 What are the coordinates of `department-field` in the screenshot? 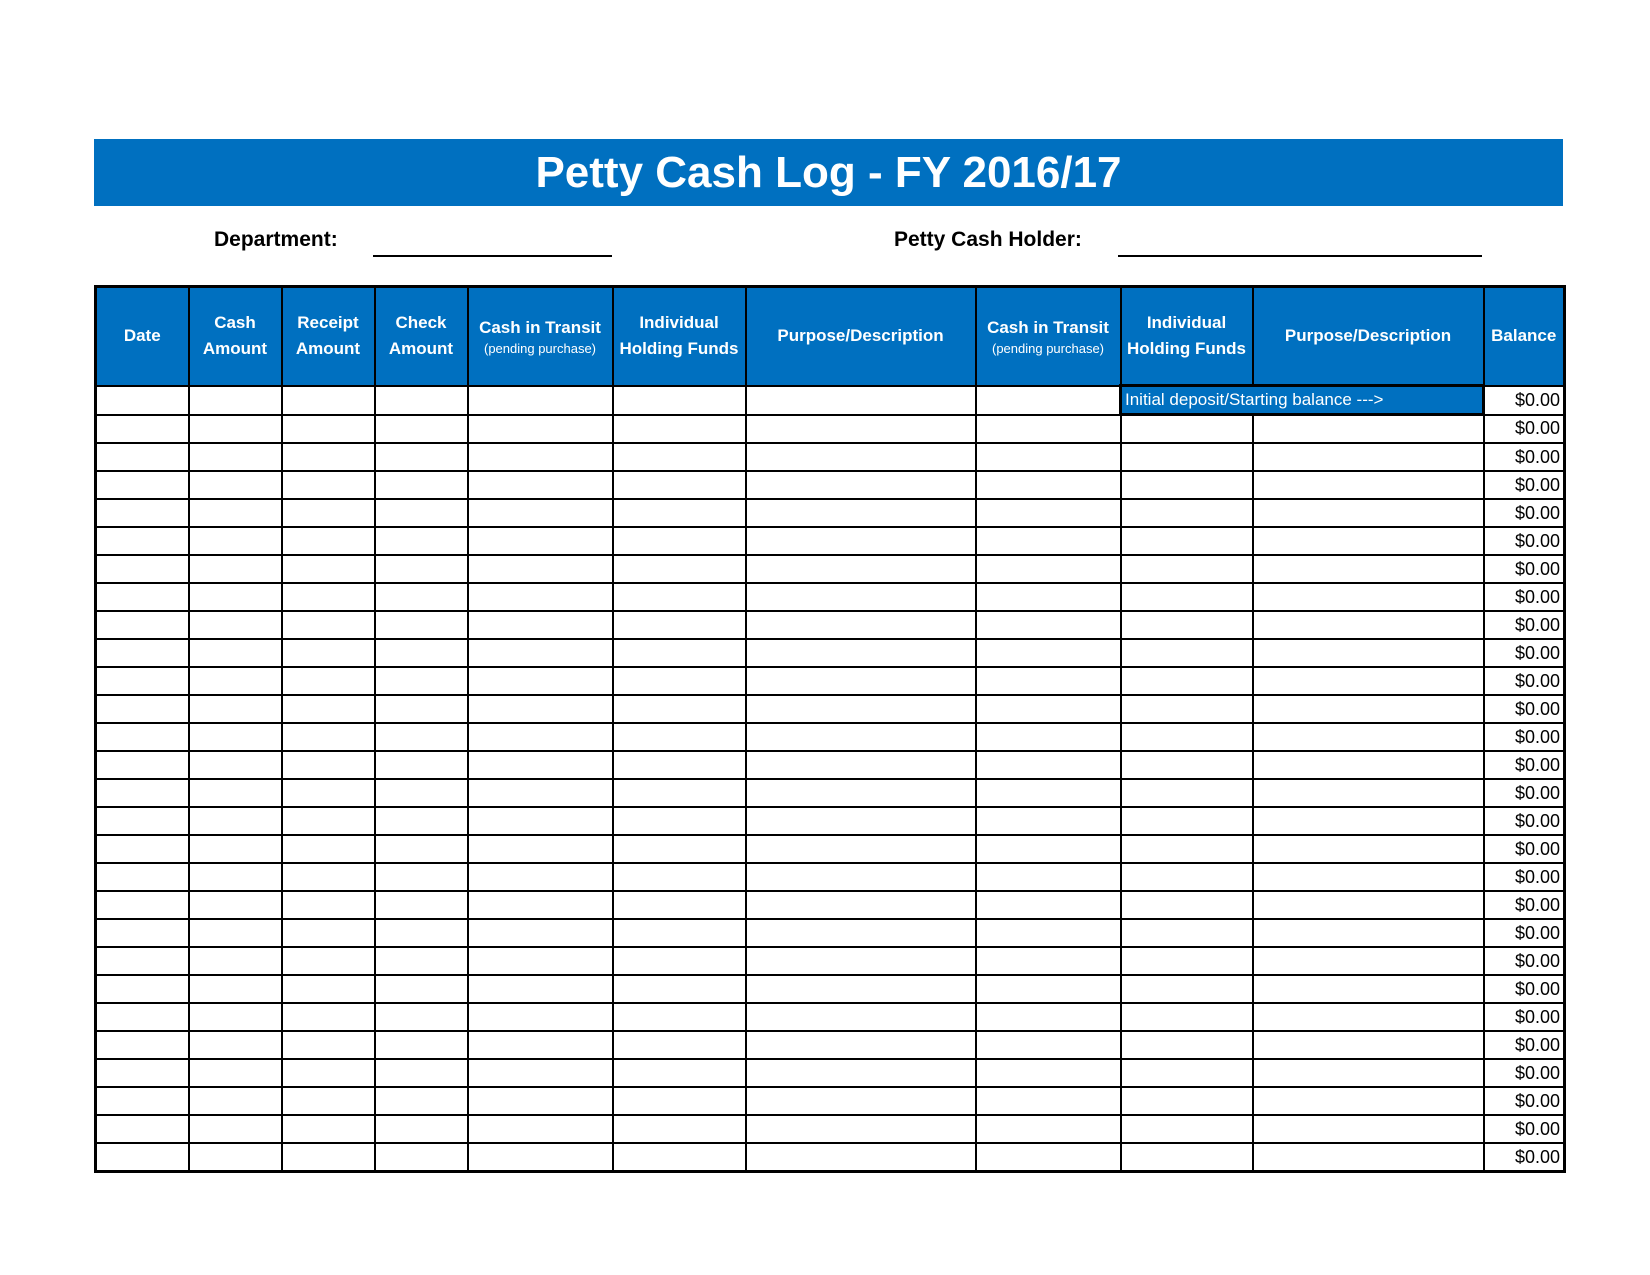 It's located at (492, 256).